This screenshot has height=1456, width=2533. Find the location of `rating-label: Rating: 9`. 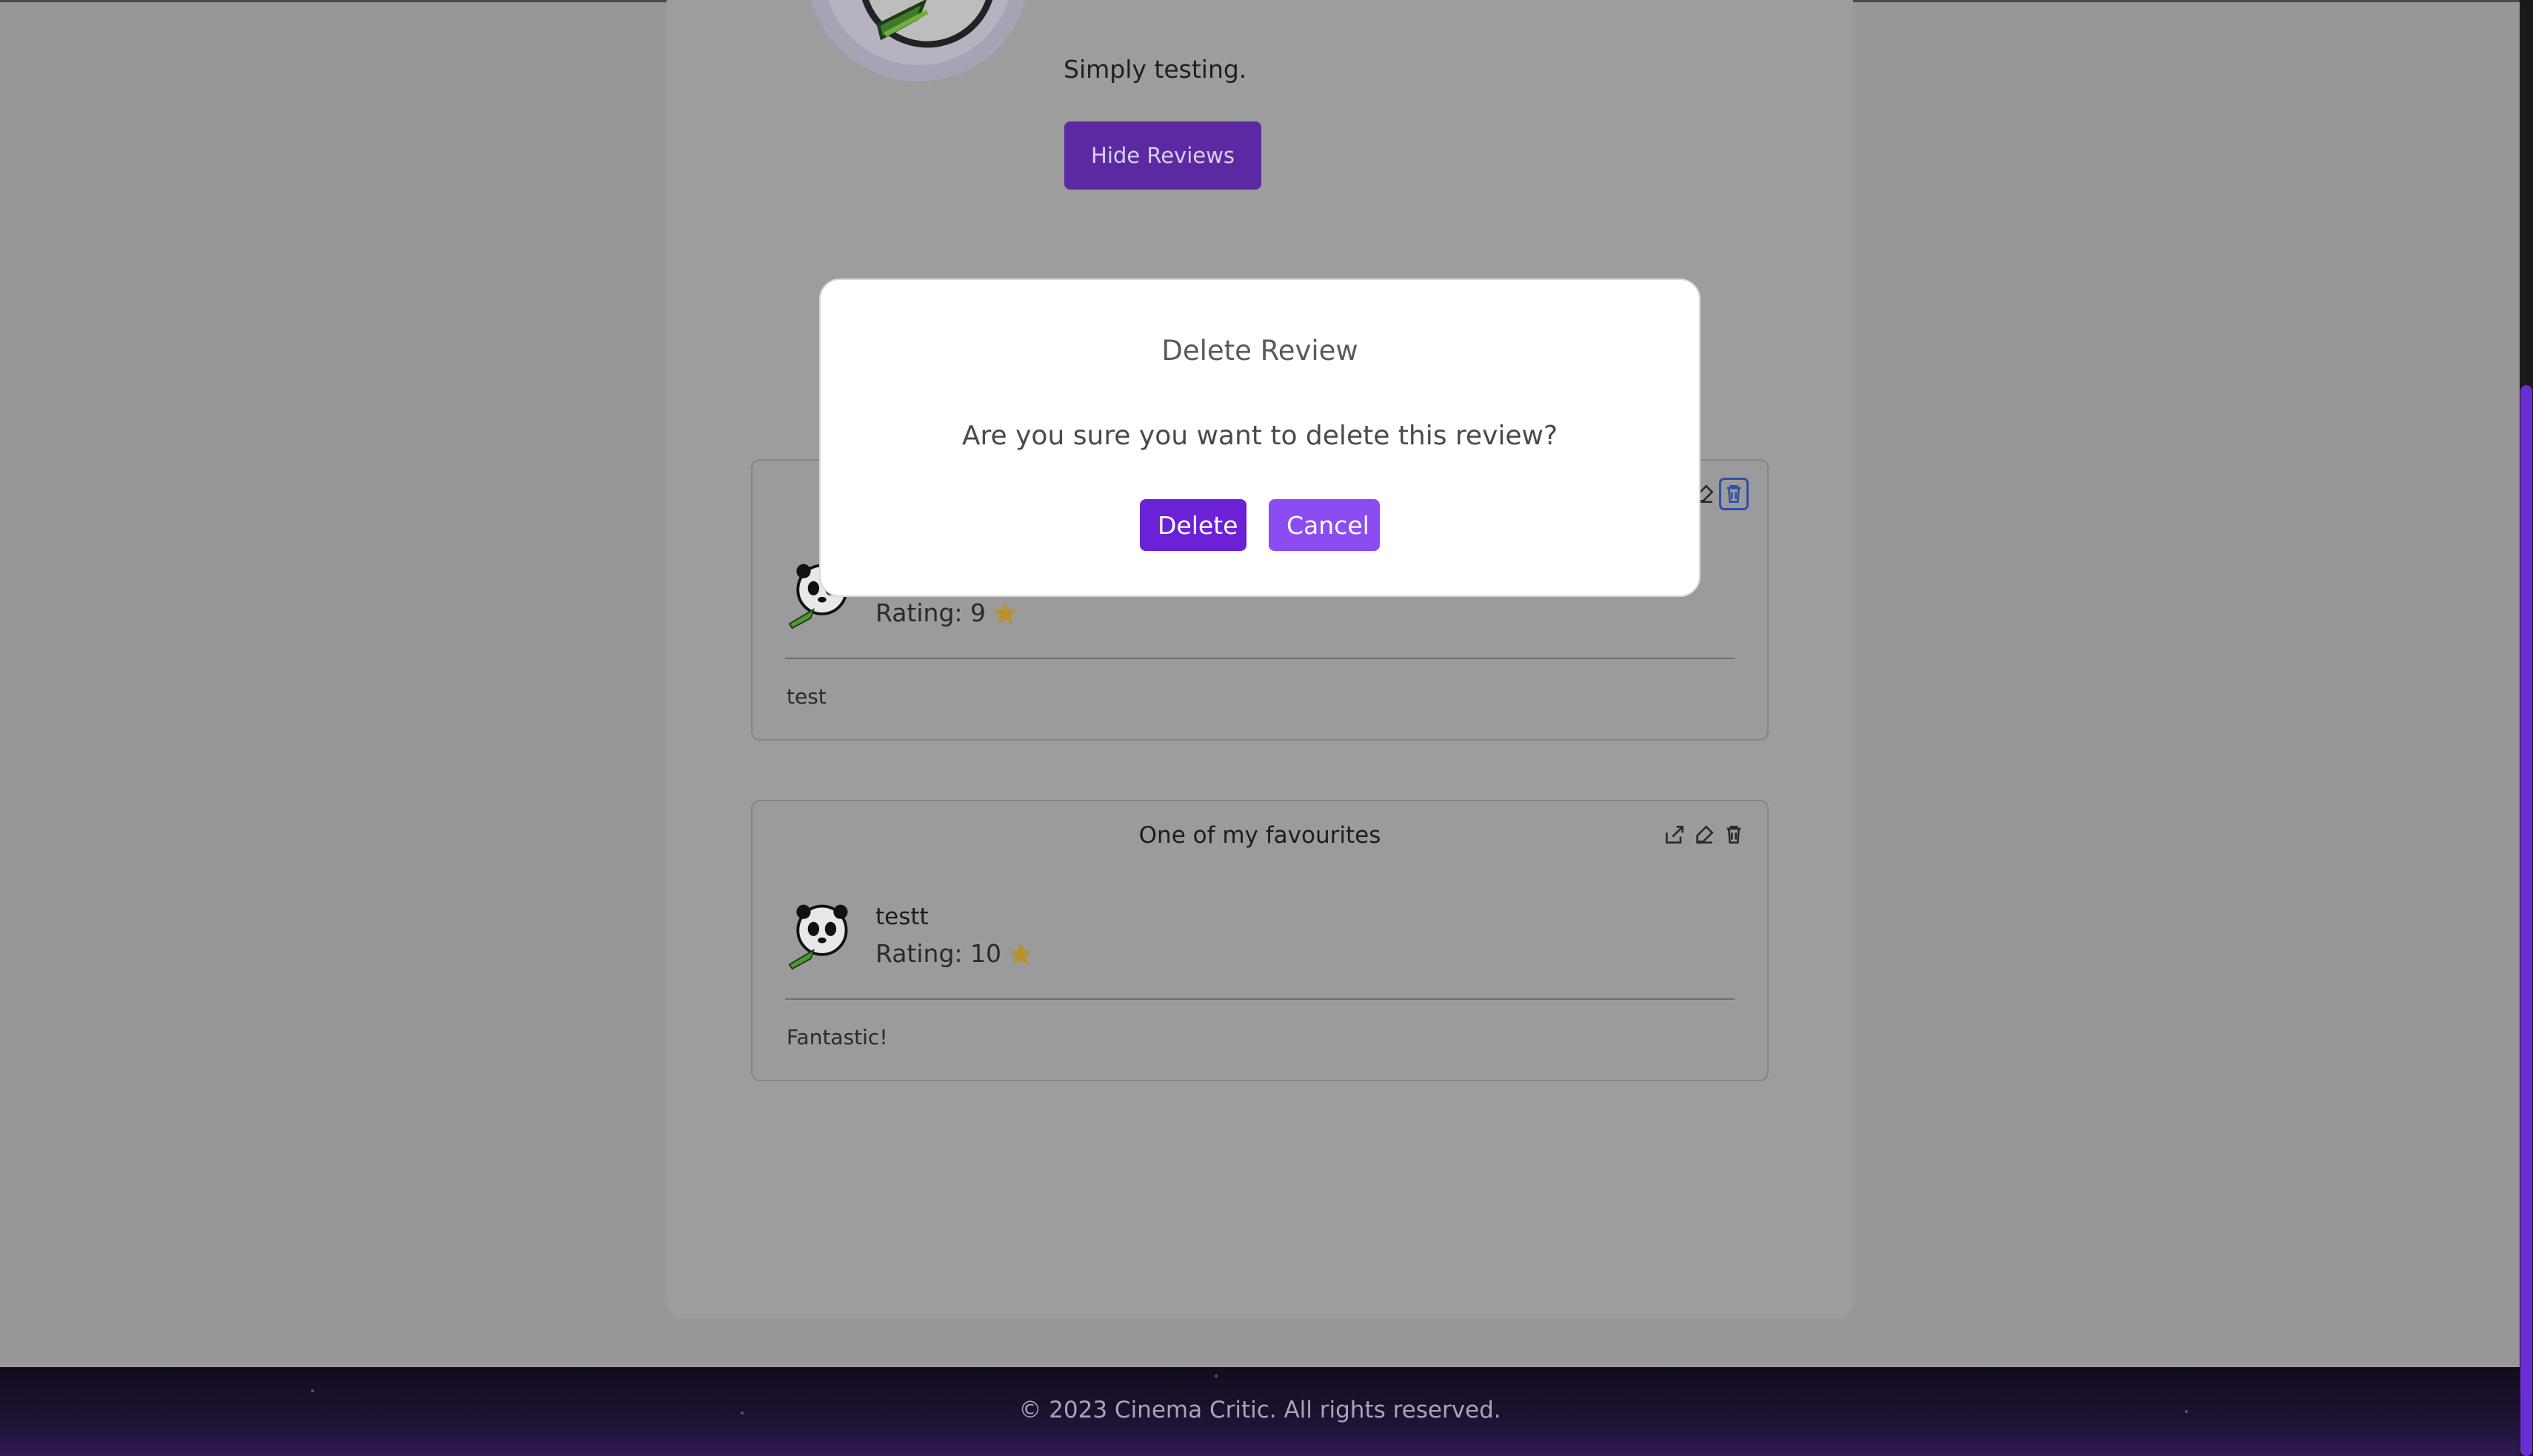

rating-label: Rating: 9 is located at coordinates (930, 612).